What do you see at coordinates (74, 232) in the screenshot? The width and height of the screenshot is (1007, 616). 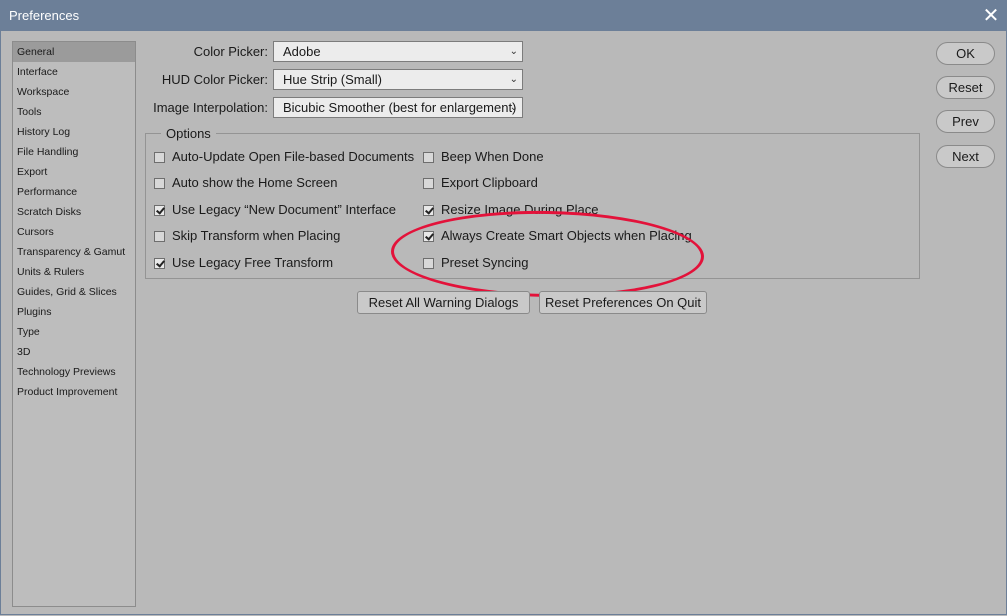 I see `sidebar-item-cursors: Cursors` at bounding box center [74, 232].